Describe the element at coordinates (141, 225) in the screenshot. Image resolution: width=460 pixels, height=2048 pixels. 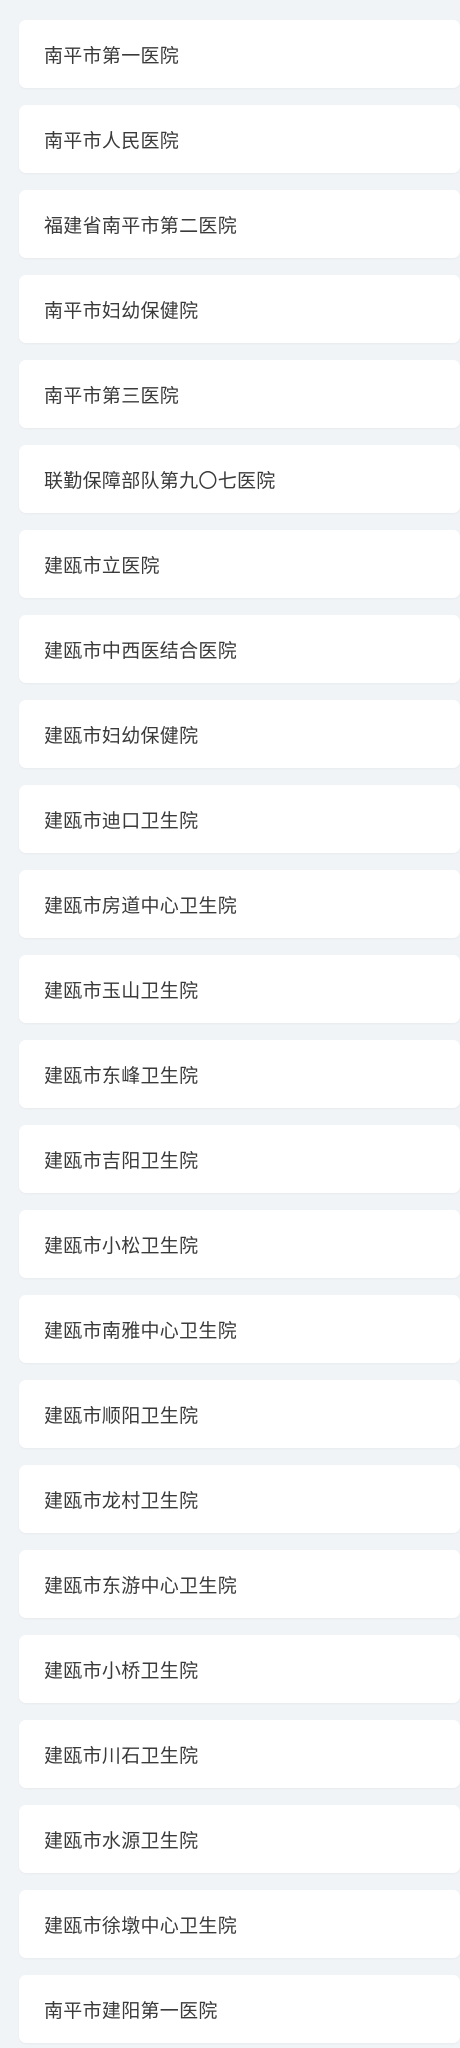
I see `hospital-name: 福建省南平市第二医院` at that location.